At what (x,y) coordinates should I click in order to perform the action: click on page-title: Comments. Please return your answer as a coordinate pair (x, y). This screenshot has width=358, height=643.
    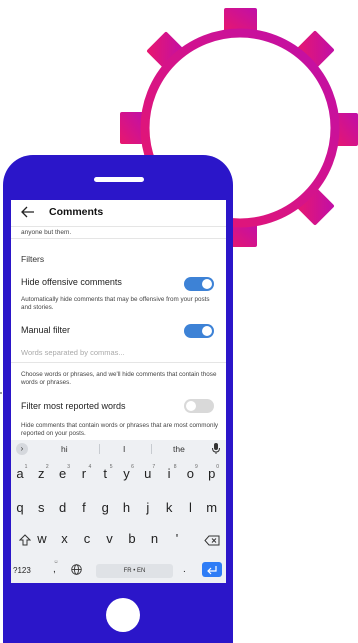
    Looking at the image, I should click on (76, 212).